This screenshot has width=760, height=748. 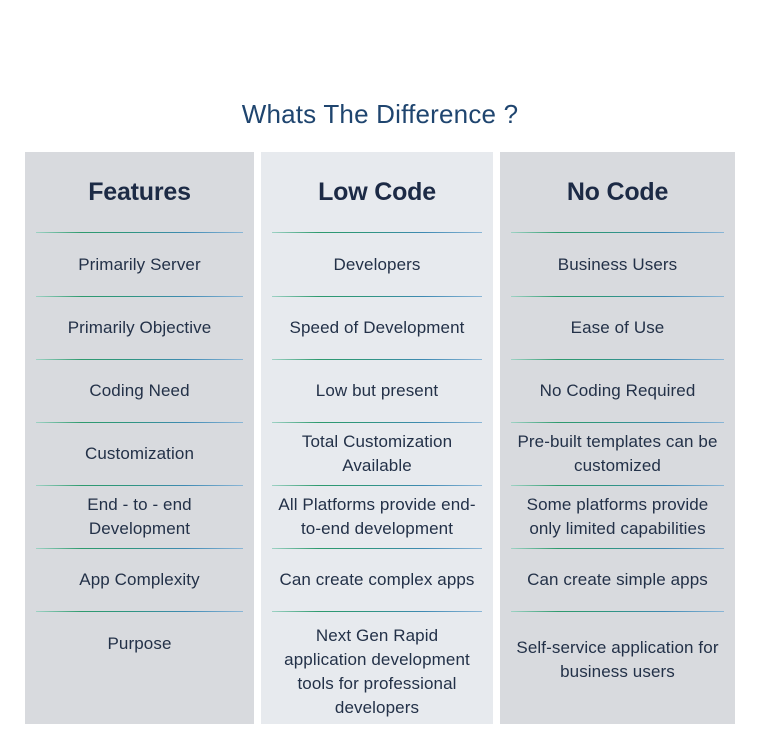 I want to click on table-cell: End - to - end Development, so click(x=139, y=516).